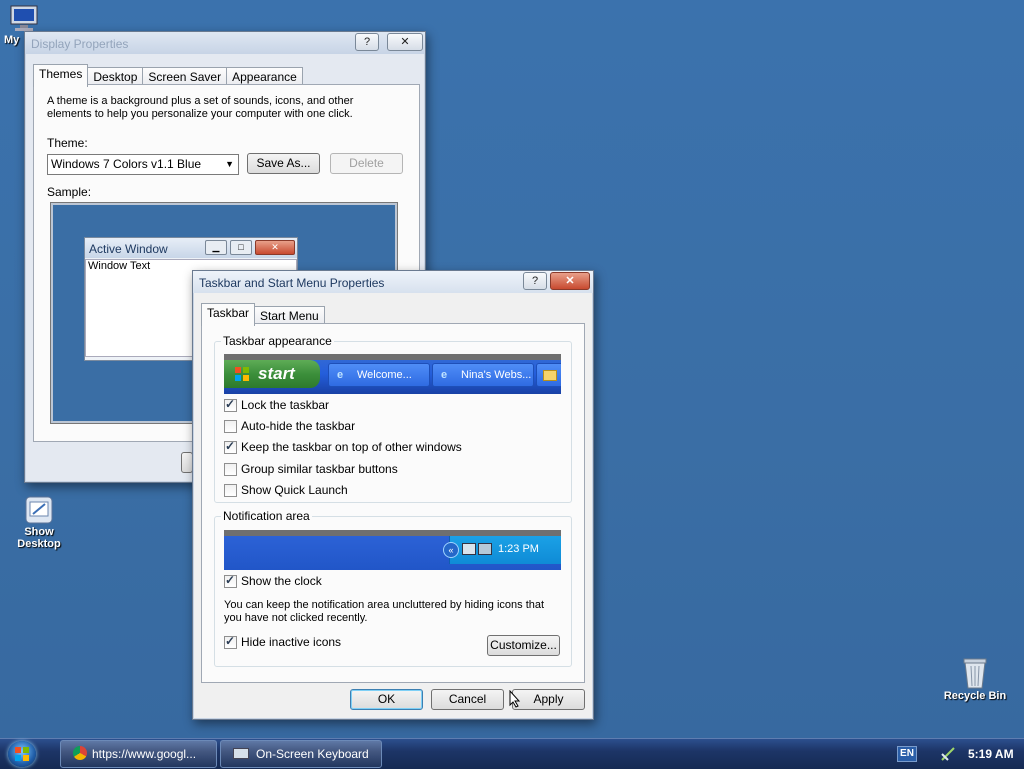 This screenshot has width=1024, height=769. Describe the element at coordinates (301, 754) in the screenshot. I see `taskbar-item-on-screen-keyboard: On-Screen Keyboard` at that location.